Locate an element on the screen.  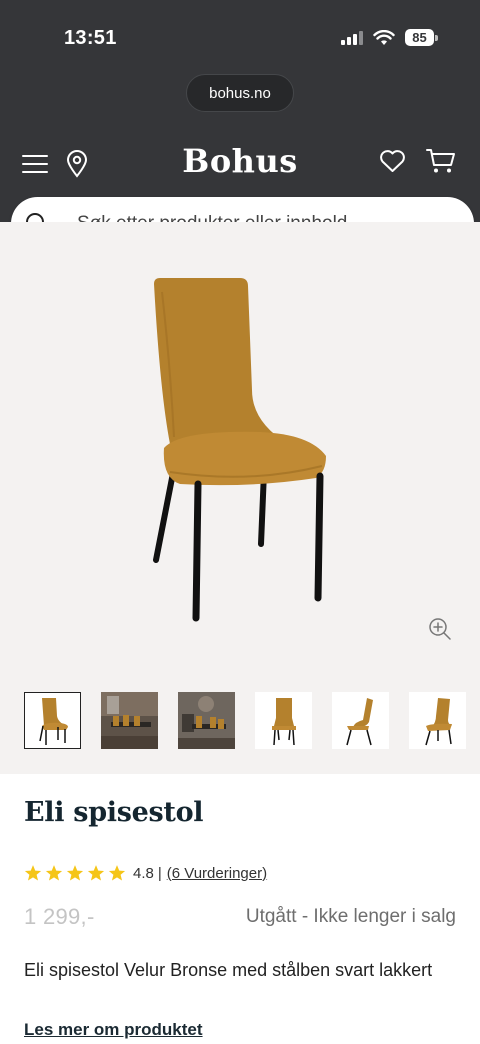
thumbnail-chair-angle is located at coordinates (437, 720).